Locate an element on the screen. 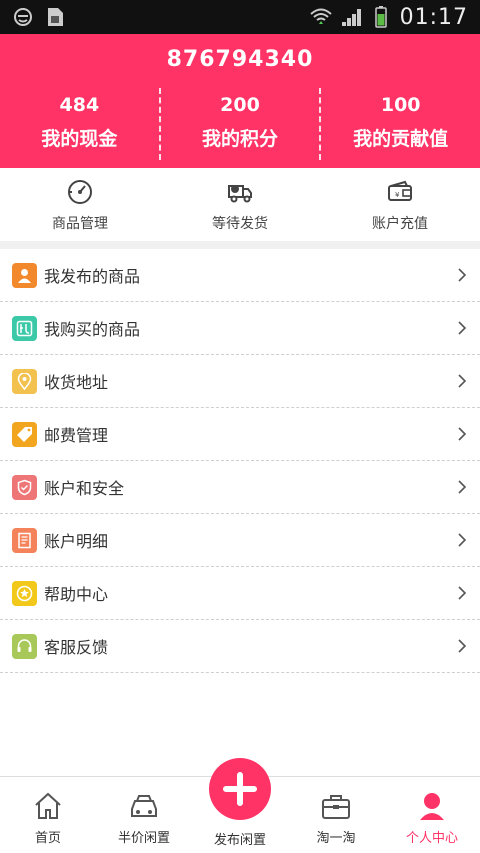 The width and height of the screenshot is (480, 853). tag-icon is located at coordinates (24, 434).